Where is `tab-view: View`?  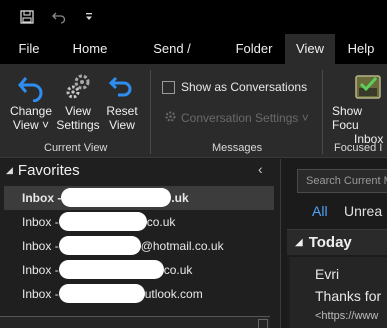 tab-view: View is located at coordinates (310, 49).